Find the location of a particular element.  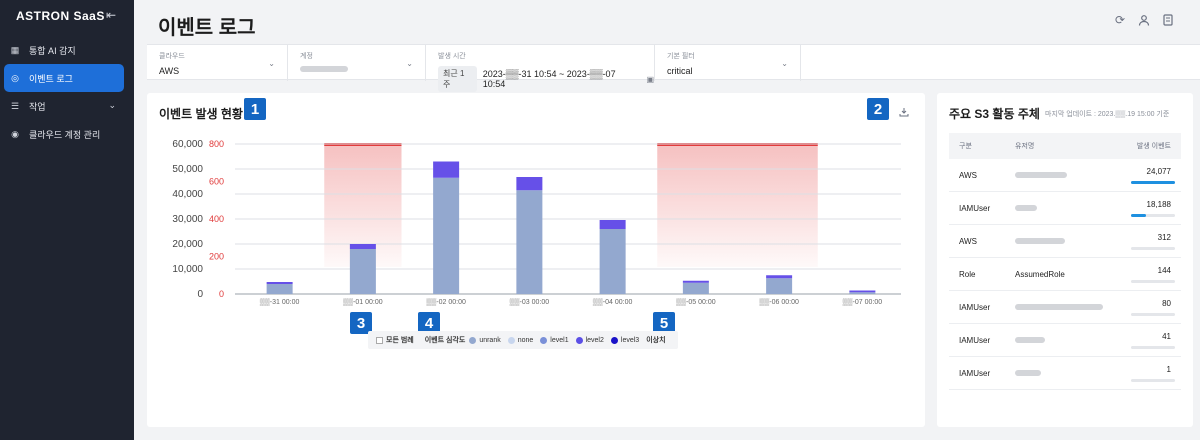

table-row: IAMUser 1 is located at coordinates (1065, 373).